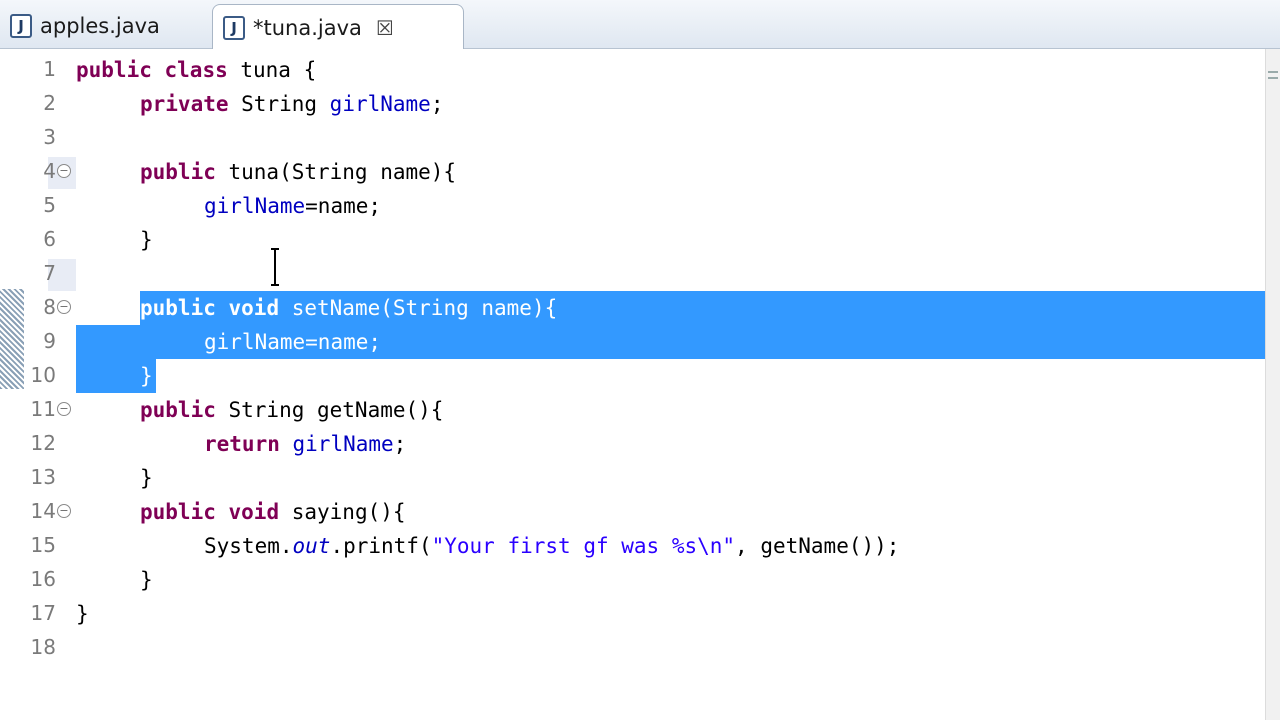 The width and height of the screenshot is (1280, 720). Describe the element at coordinates (248, 546) in the screenshot. I see `code-text: System.` at that location.